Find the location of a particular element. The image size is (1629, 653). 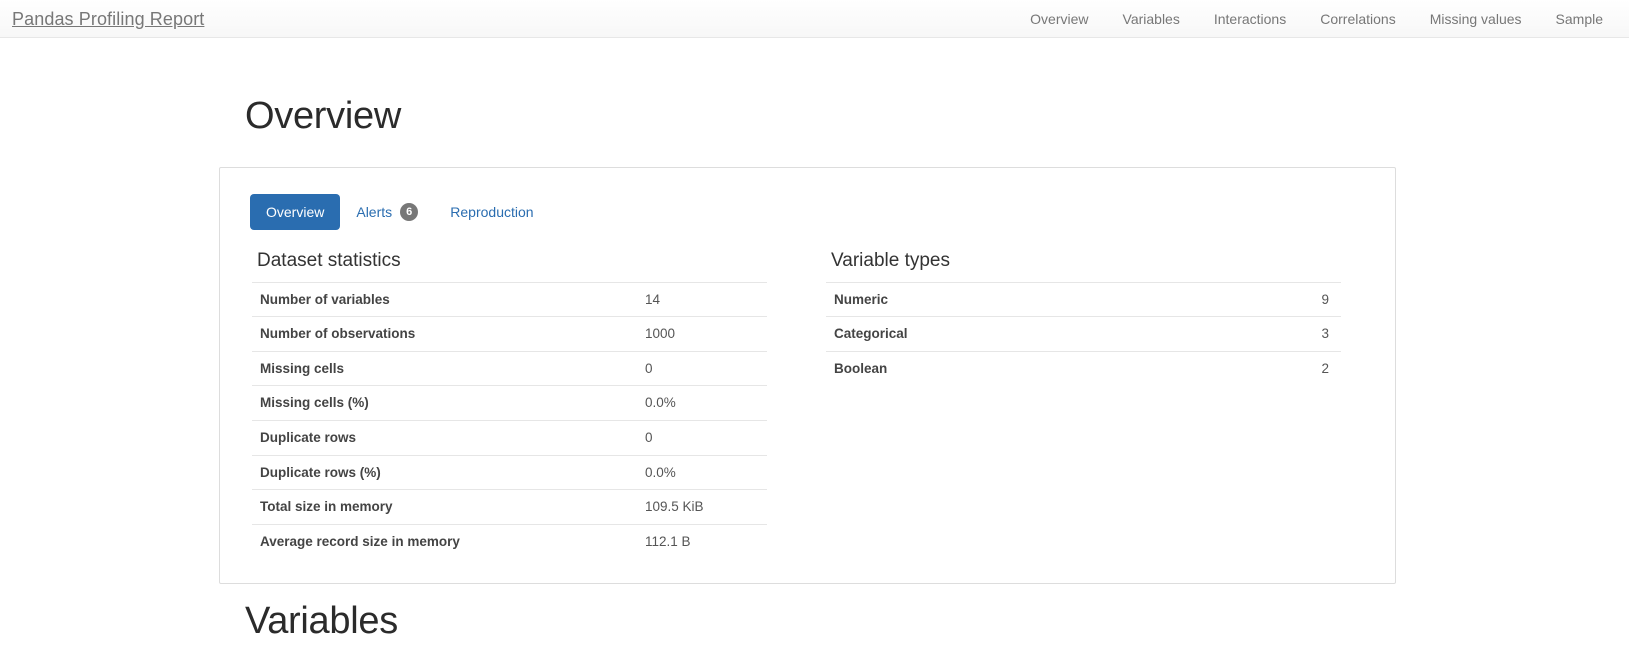

dataset-statistics-heading: Dataset statistics is located at coordinates (329, 260).